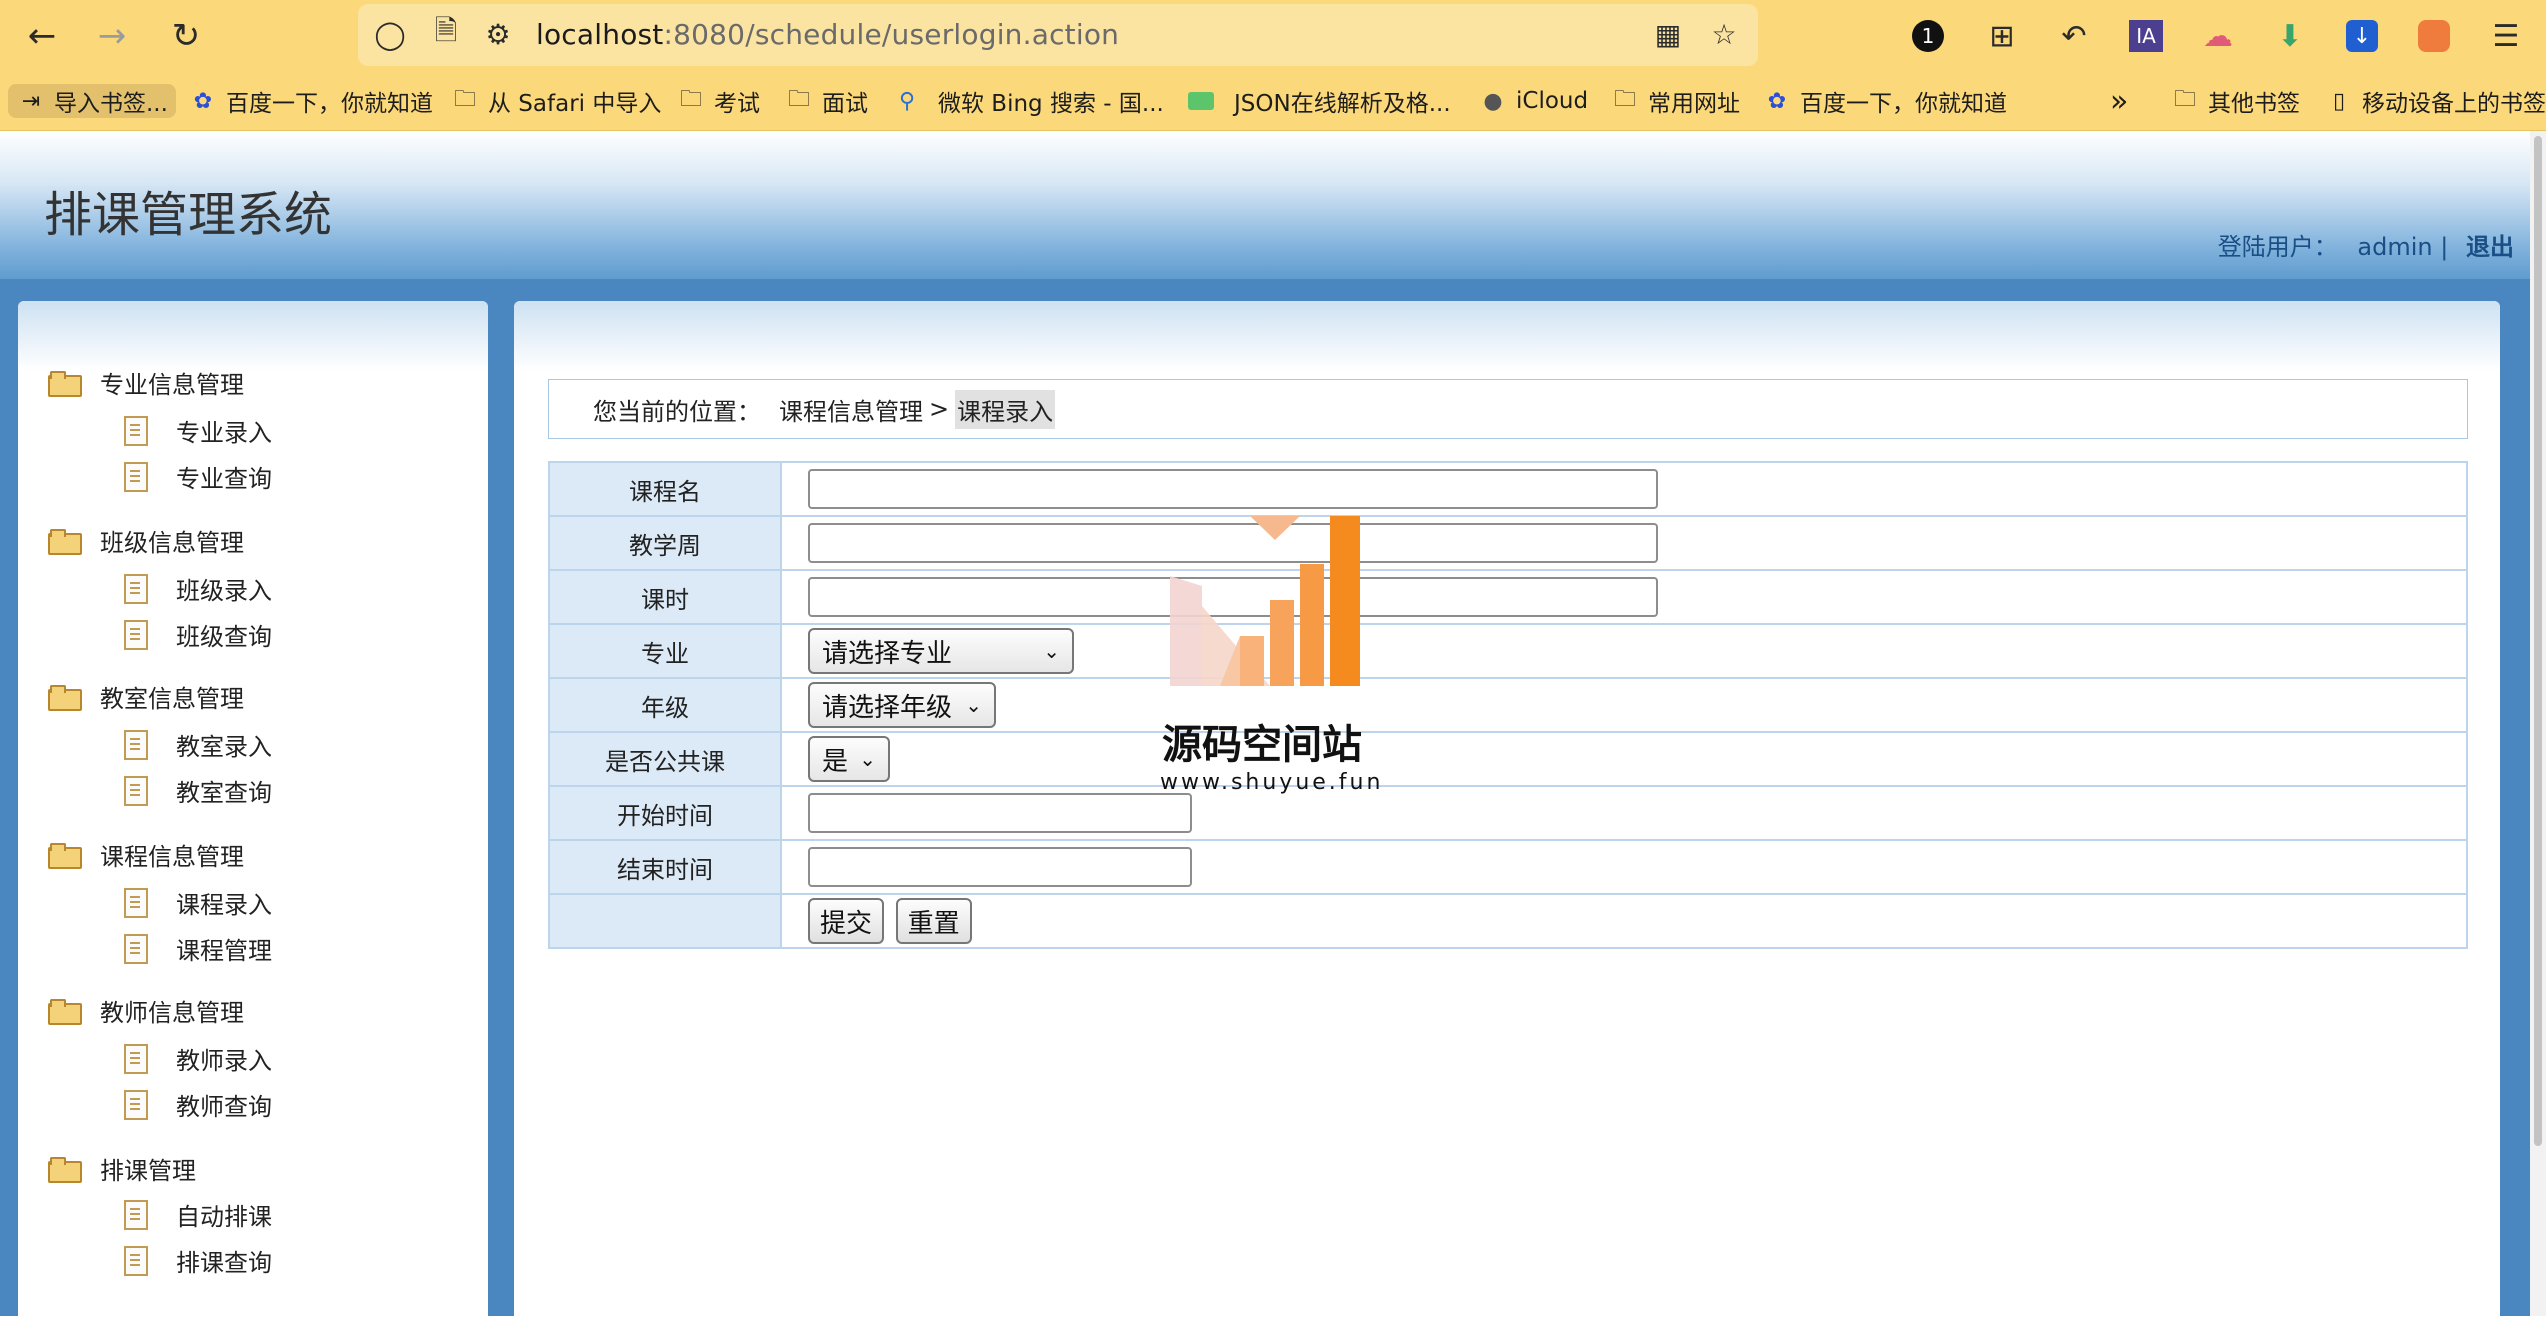  I want to click on qr-code-icon: ▦, so click(1668, 34).